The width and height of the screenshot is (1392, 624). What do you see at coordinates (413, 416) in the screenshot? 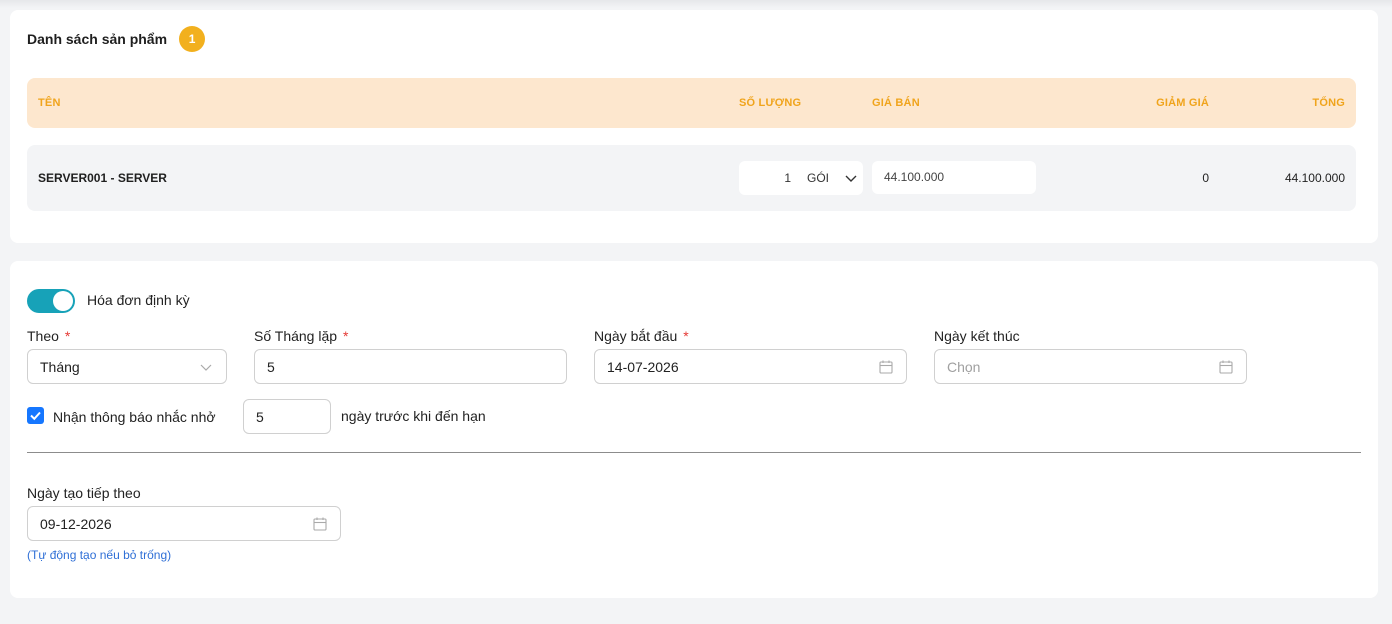
I see `reminder-suffix: ngày trước khi đến hạn` at bounding box center [413, 416].